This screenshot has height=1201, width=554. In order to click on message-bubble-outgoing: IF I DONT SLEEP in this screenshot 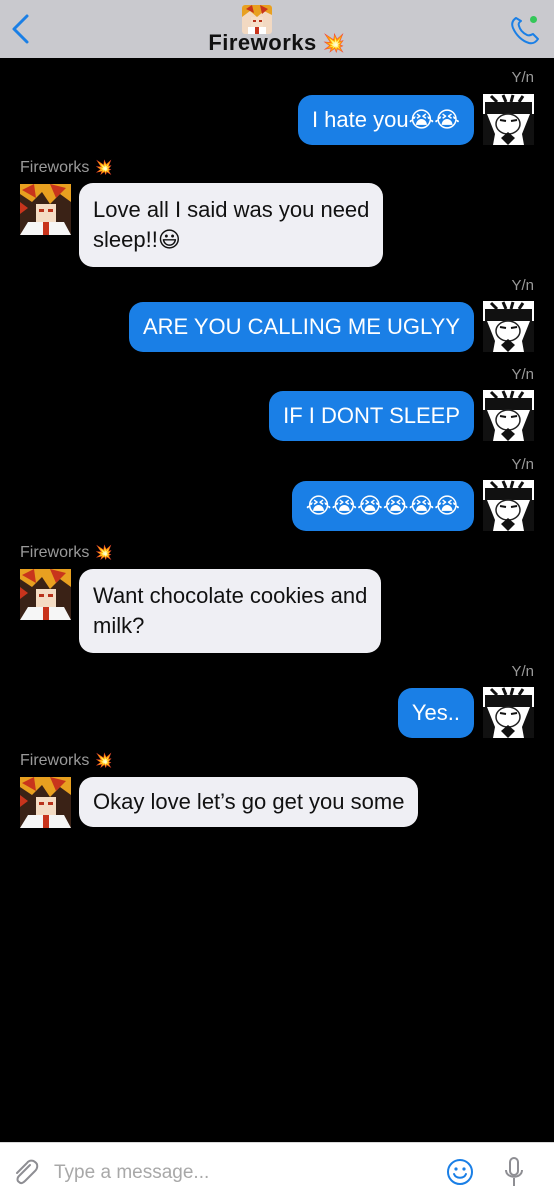, I will do `click(371, 416)`.